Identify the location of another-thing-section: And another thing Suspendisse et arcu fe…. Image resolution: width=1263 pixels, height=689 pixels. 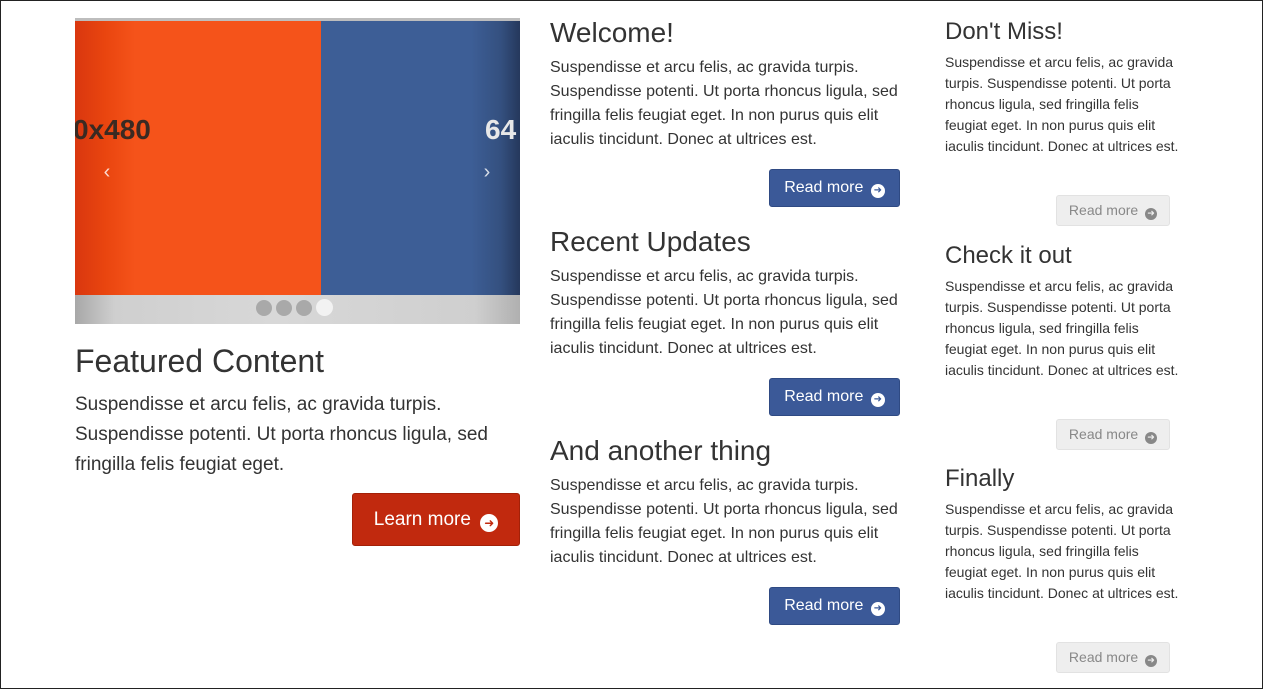
(730, 502).